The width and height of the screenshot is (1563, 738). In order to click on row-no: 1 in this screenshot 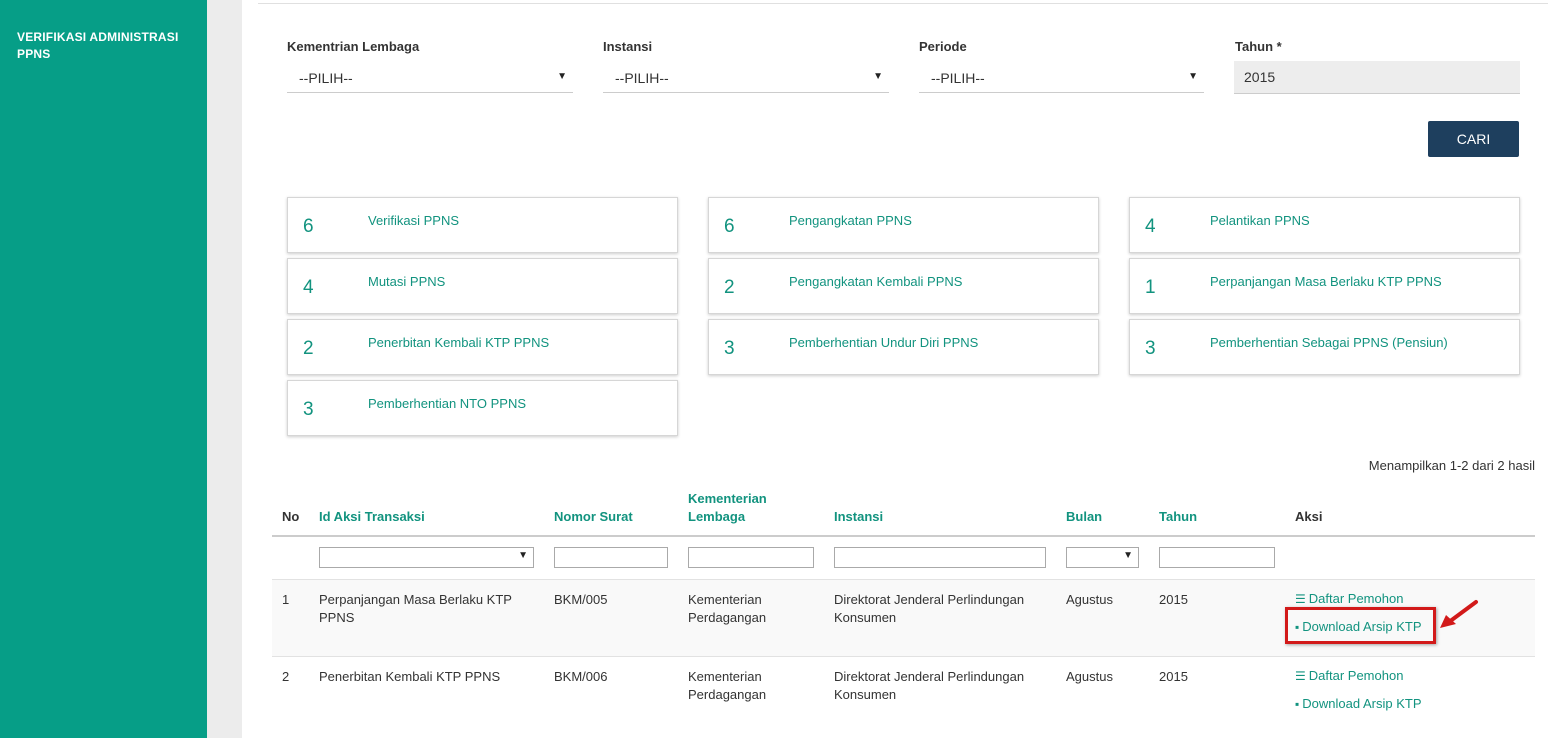, I will do `click(286, 599)`.